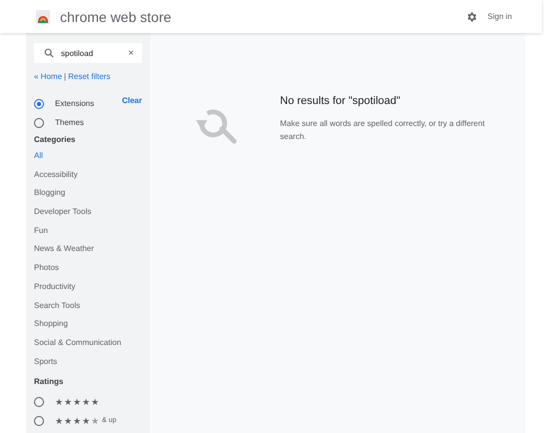 The image size is (550, 433). I want to click on category-link: Productivity, so click(88, 290).